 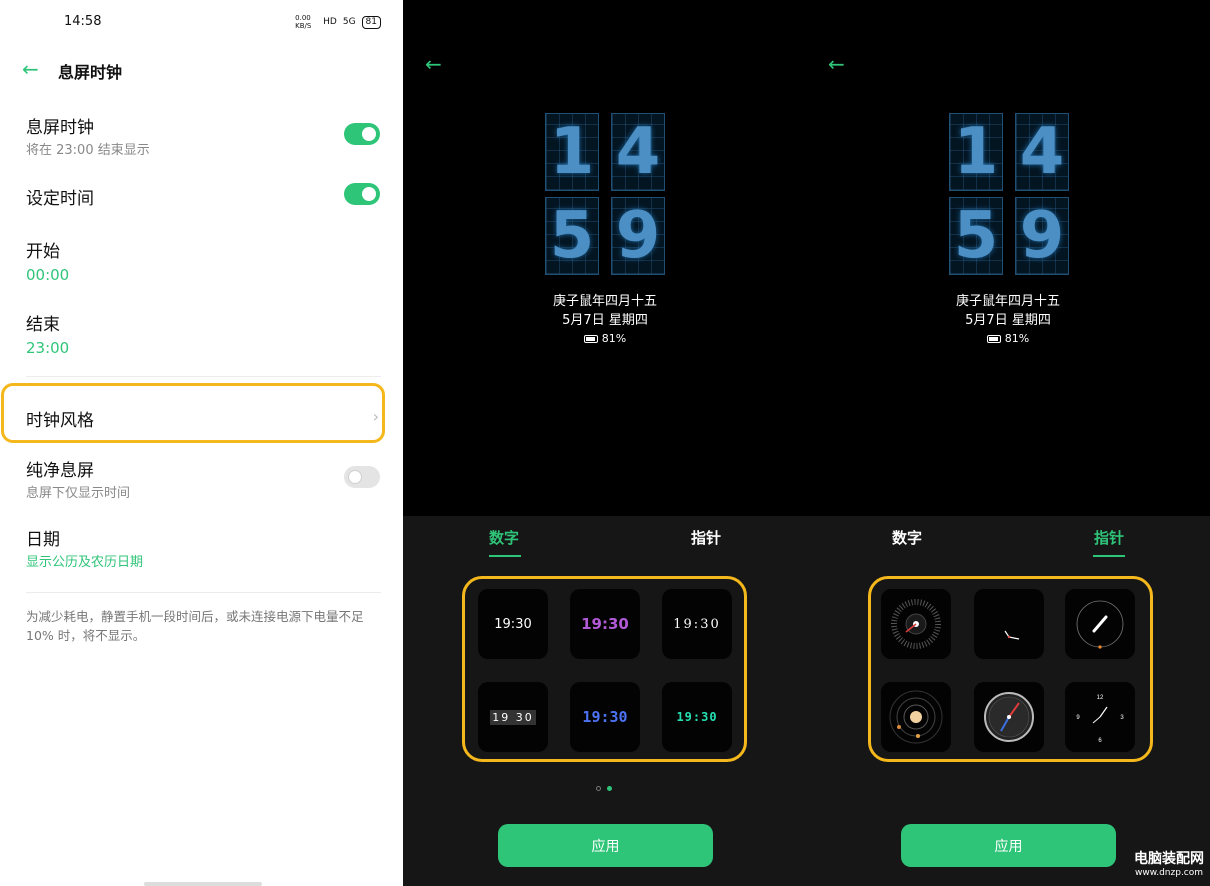 I want to click on start-value: 00:00, so click(x=48, y=275).